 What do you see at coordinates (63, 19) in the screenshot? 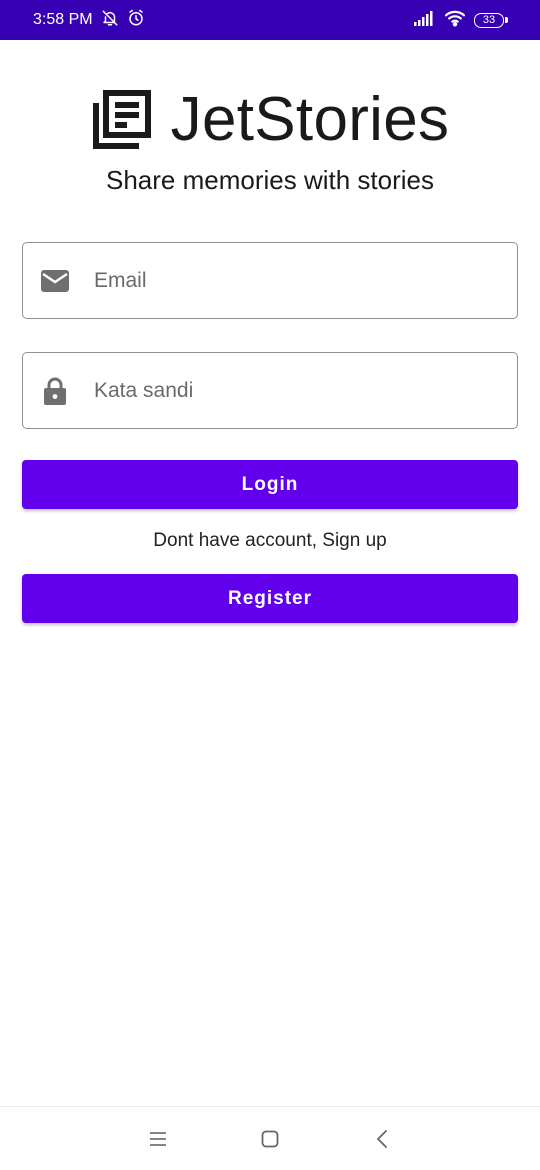
I see `status-time: 3:58 PM` at bounding box center [63, 19].